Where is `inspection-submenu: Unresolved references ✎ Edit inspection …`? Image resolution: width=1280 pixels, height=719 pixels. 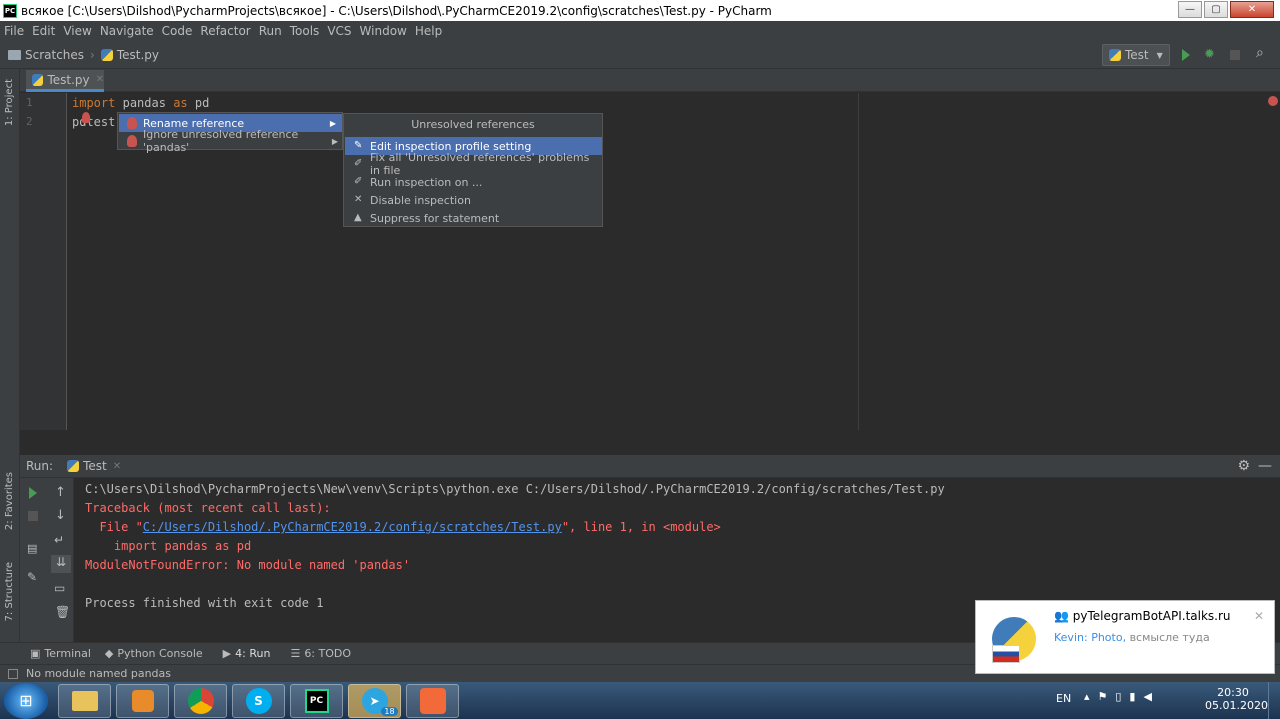 inspection-submenu: Unresolved references ✎ Edit inspection … is located at coordinates (473, 170).